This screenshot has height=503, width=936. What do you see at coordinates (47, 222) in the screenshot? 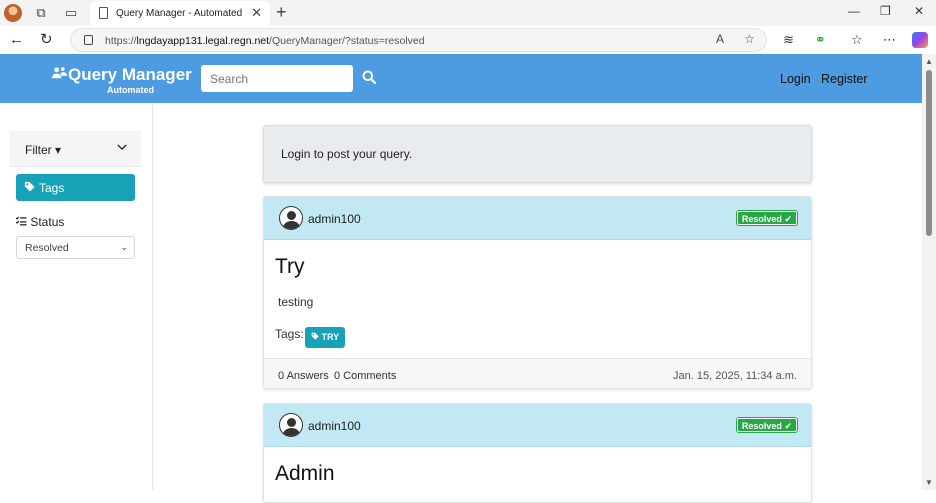
I see `status-label: Status` at bounding box center [47, 222].